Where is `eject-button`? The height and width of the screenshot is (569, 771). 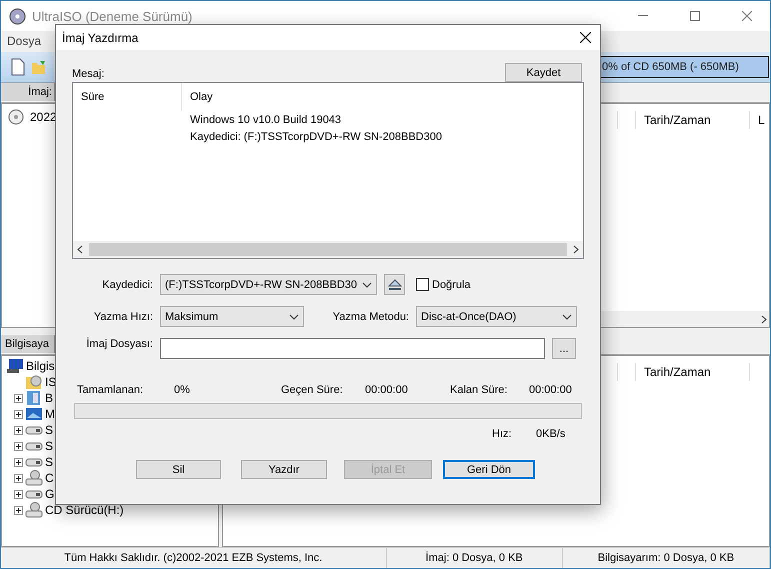 eject-button is located at coordinates (394, 284).